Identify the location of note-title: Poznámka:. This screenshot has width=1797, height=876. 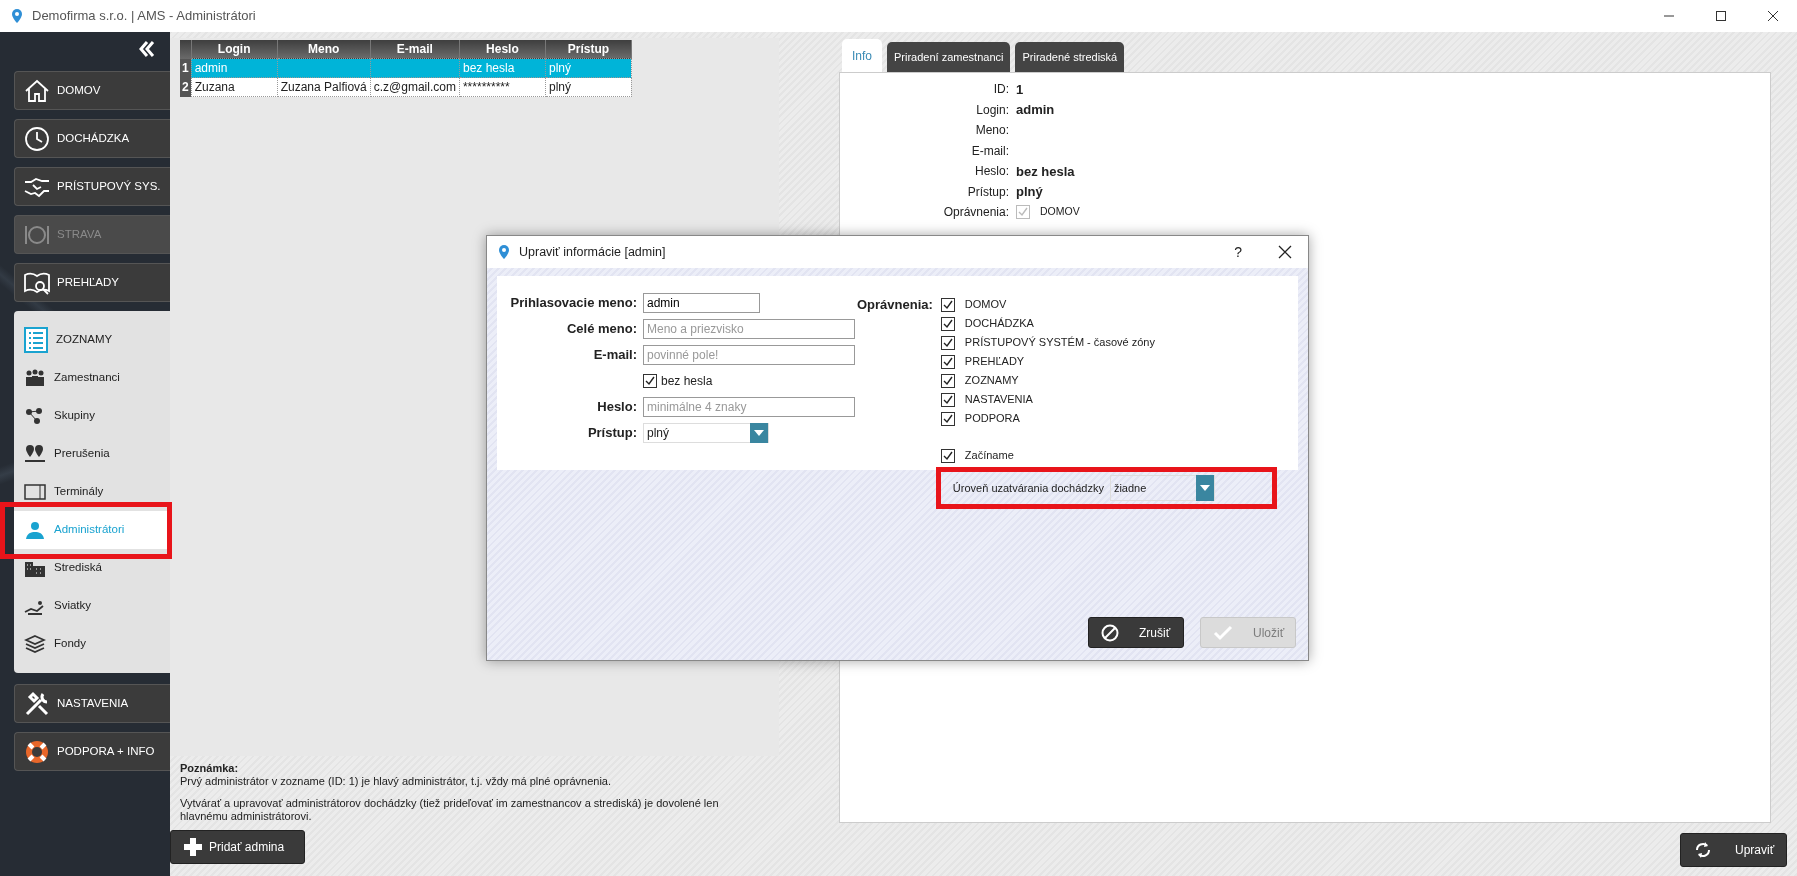
(210, 768).